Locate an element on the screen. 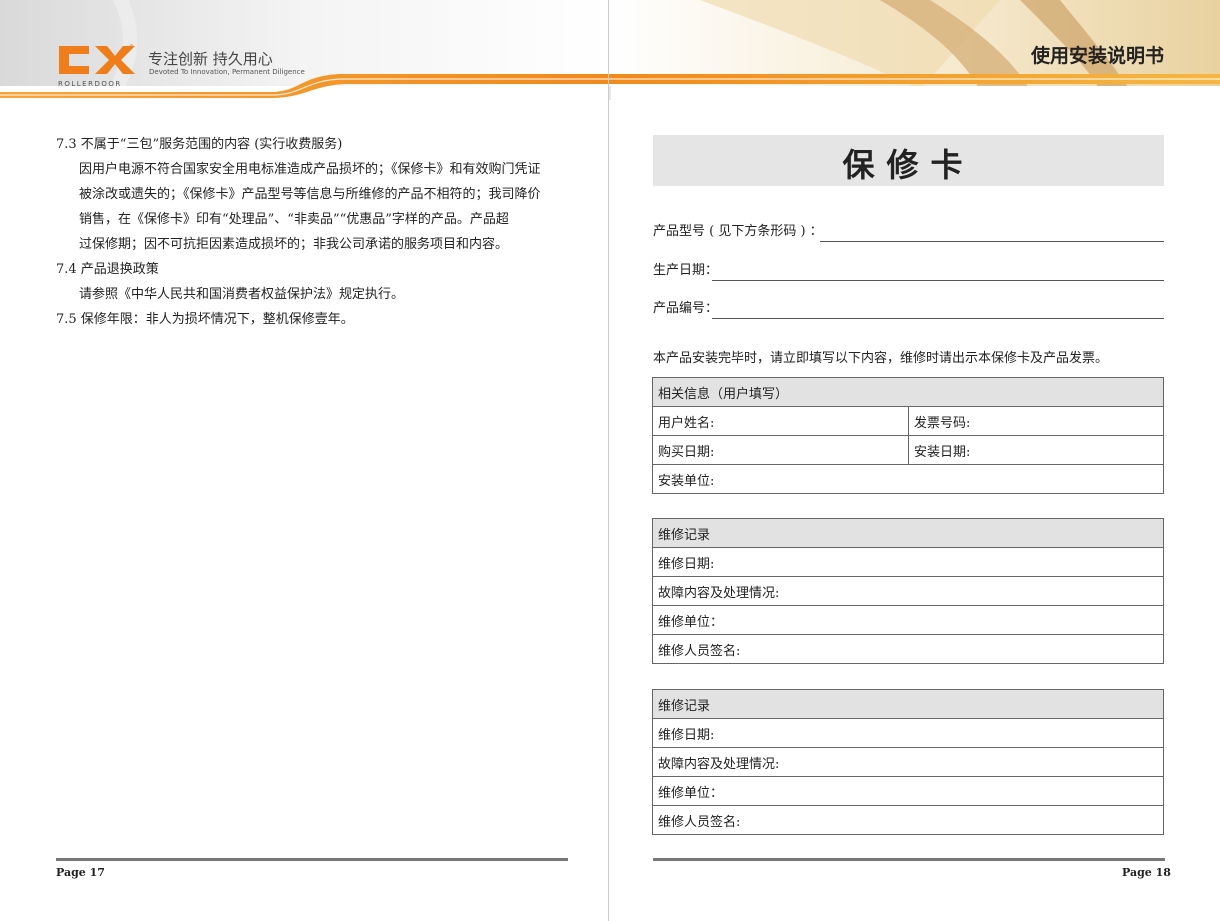 This screenshot has height=921, width=1220. repair-record-table-1: 维修记录 维修日期: 故障内容及处理情况: 维修单位： 维修人员签名: is located at coordinates (908, 591).